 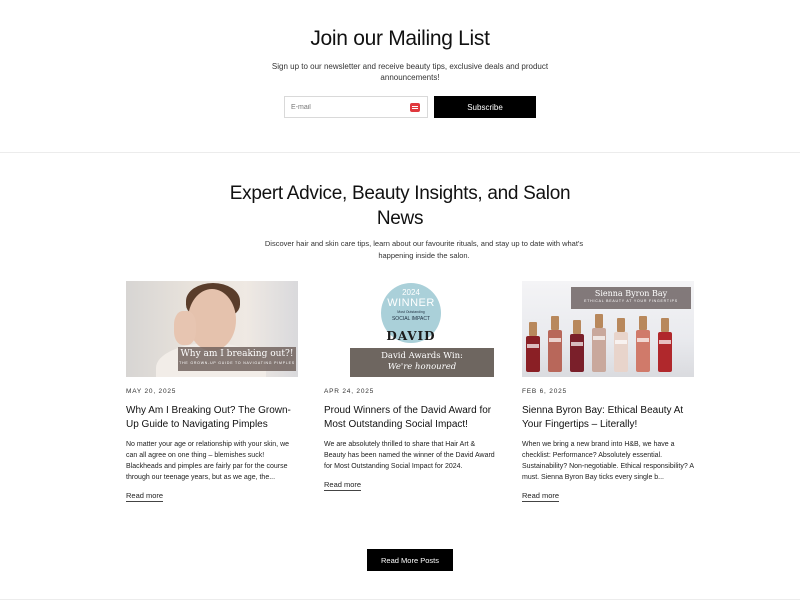 I want to click on email-input, so click(x=346, y=107).